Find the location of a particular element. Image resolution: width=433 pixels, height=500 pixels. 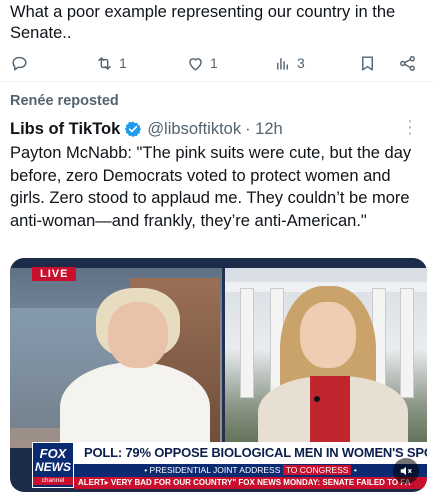

share-icon is located at coordinates (407, 63).